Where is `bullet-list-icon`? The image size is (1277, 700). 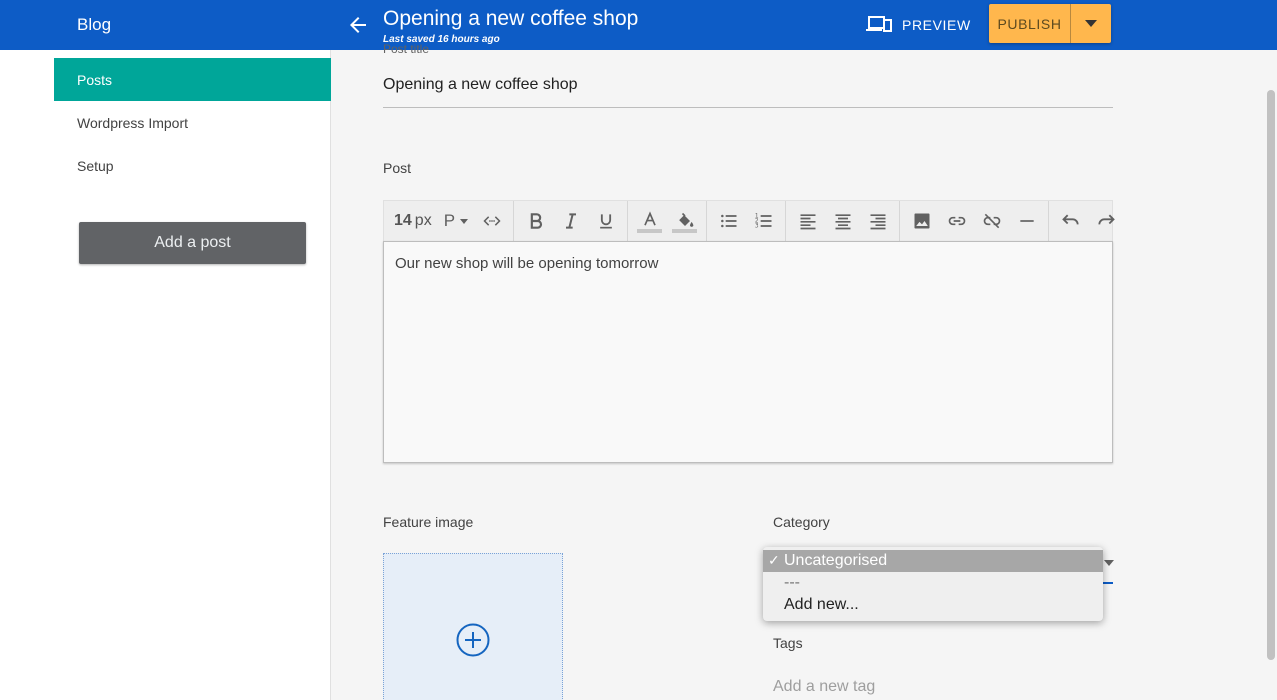 bullet-list-icon is located at coordinates (728, 221).